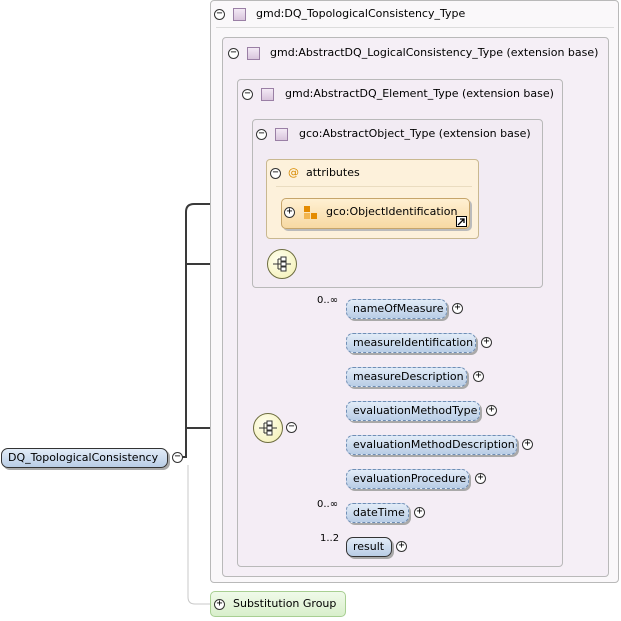 This screenshot has height=621, width=621. What do you see at coordinates (330, 538) in the screenshot?
I see `cardinality-label: 1..2` at bounding box center [330, 538].